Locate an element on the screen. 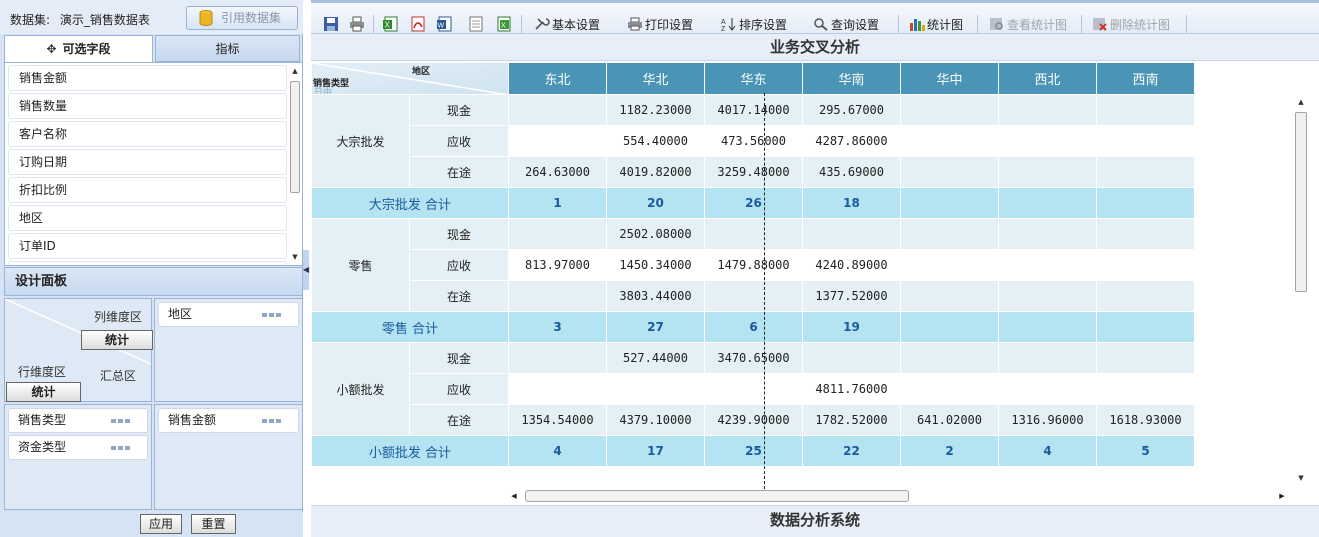 The height and width of the screenshot is (537, 1319). value-cell: 3470.65000 is located at coordinates (753, 358).